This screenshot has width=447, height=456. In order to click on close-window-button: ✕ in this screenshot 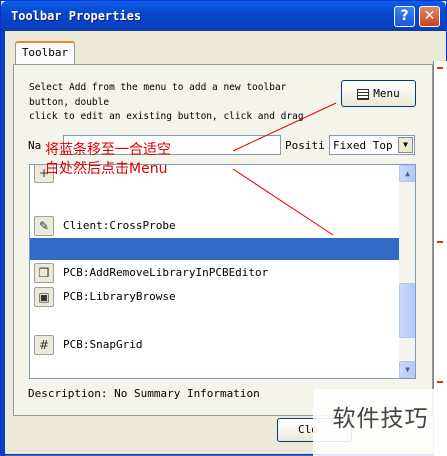, I will do `click(429, 16)`.